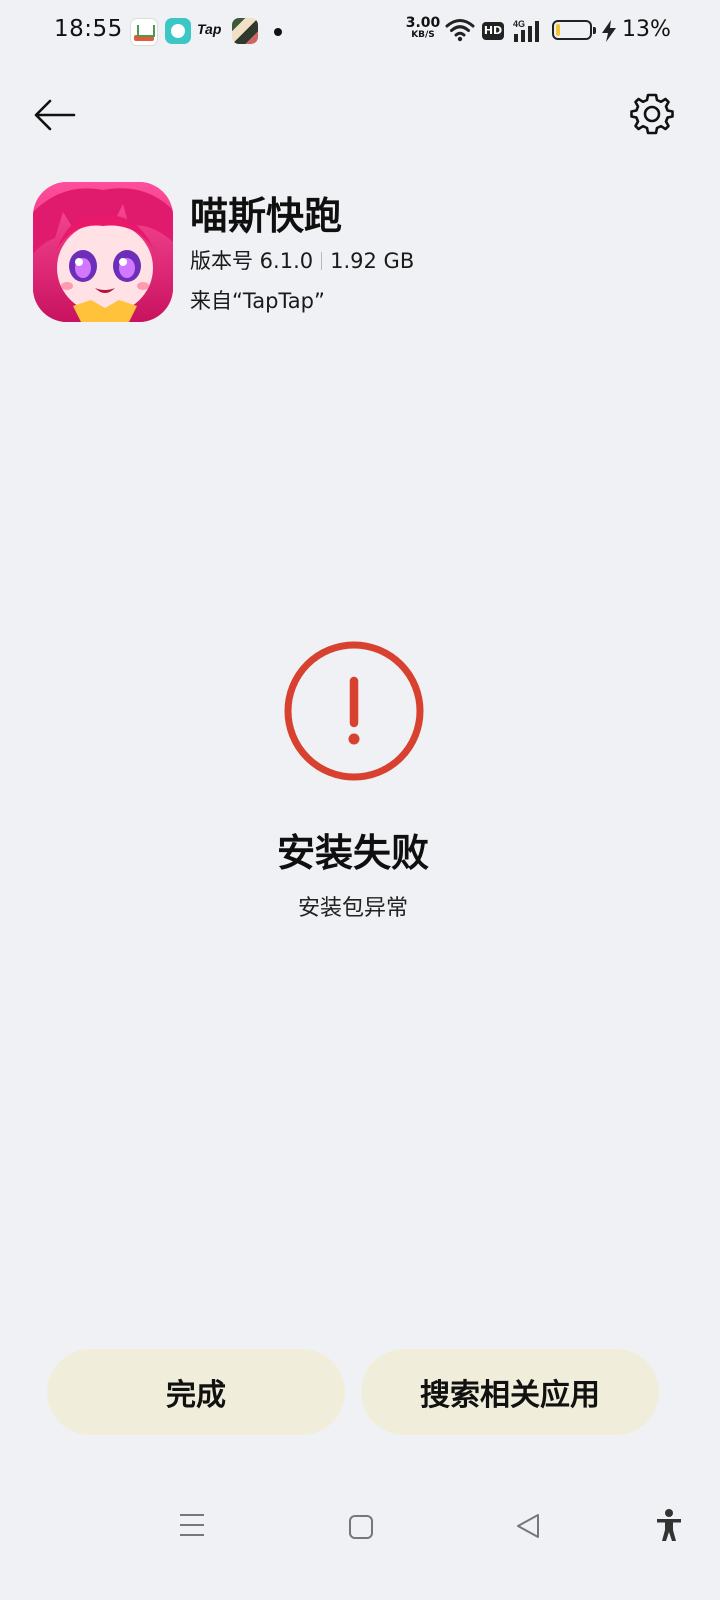 Image resolution: width=720 pixels, height=1600 pixels. Describe the element at coordinates (266, 216) in the screenshot. I see `app-name: 喵斯快跑` at that location.